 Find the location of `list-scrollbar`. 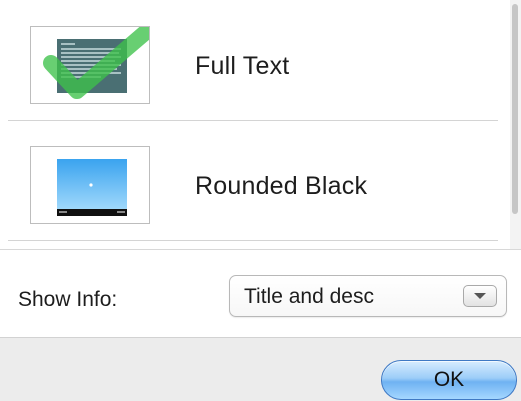

list-scrollbar is located at coordinates (515, 125).